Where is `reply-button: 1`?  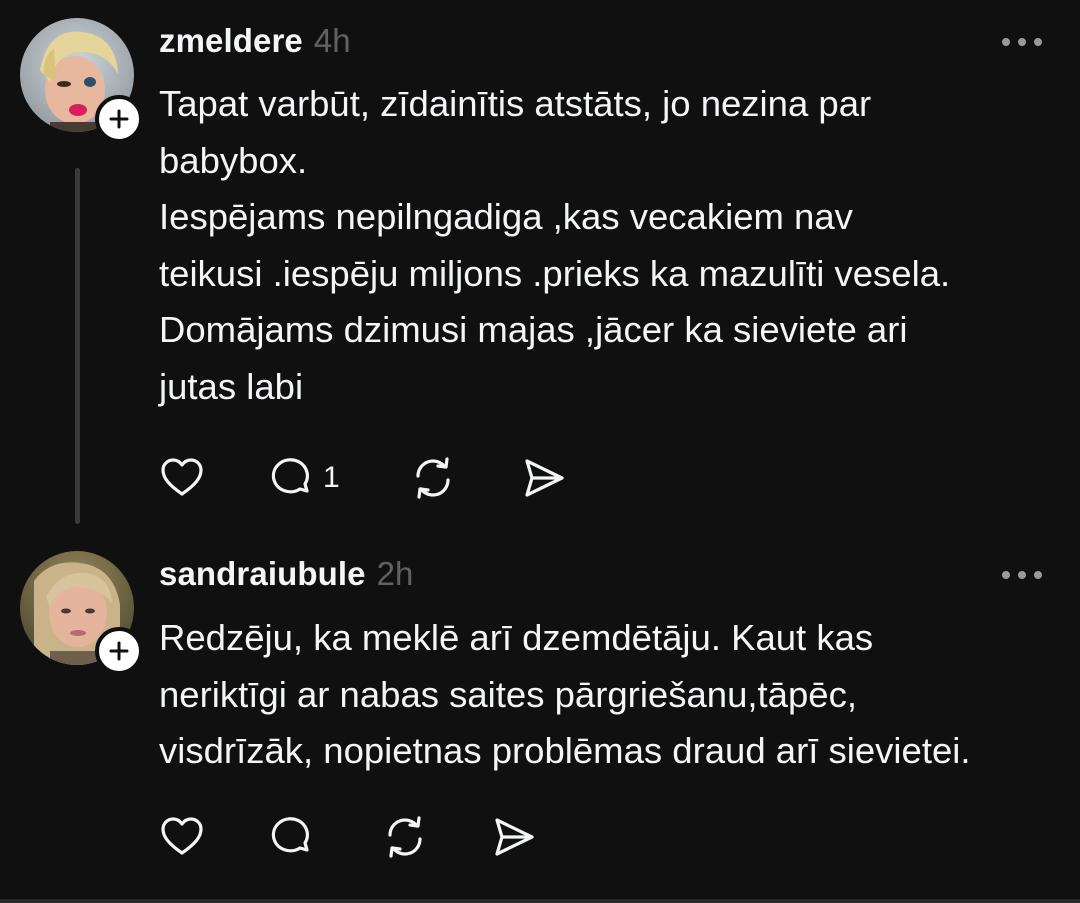
reply-button: 1 is located at coordinates (304, 478).